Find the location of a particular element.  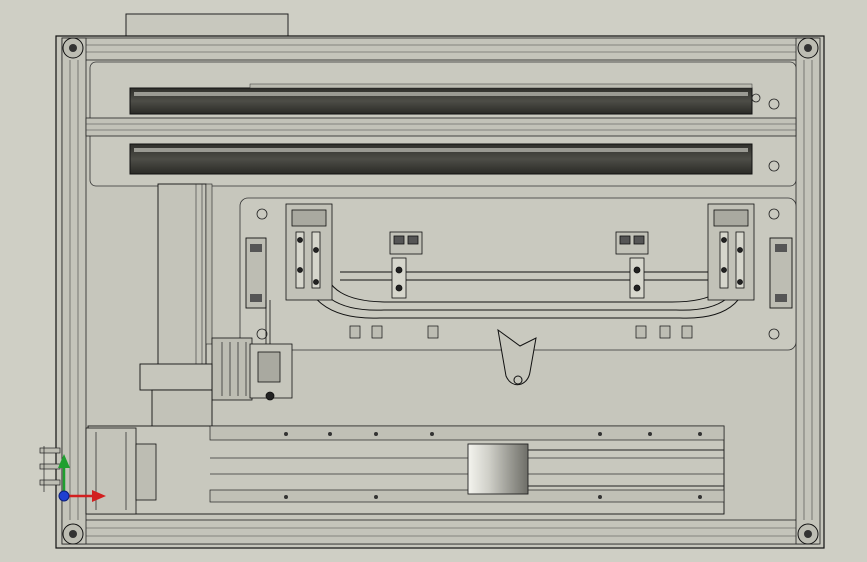

corner-bracket-top-left is located at coordinates (73, 48).